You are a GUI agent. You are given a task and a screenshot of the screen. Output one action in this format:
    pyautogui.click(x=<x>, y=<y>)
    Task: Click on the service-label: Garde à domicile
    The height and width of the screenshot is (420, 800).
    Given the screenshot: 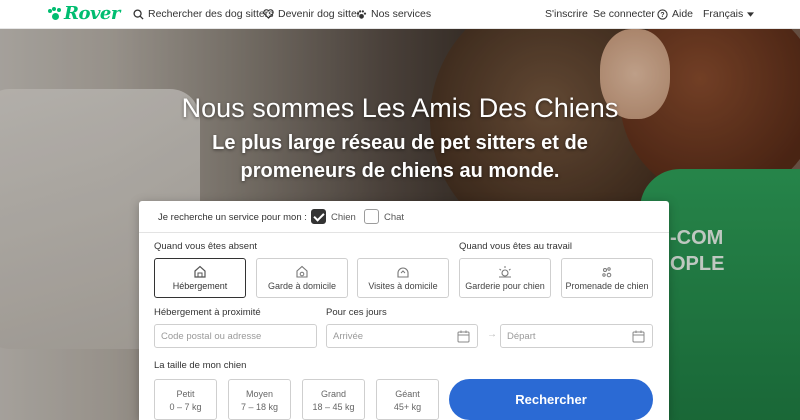 What is the action you would take?
    pyautogui.click(x=302, y=286)
    